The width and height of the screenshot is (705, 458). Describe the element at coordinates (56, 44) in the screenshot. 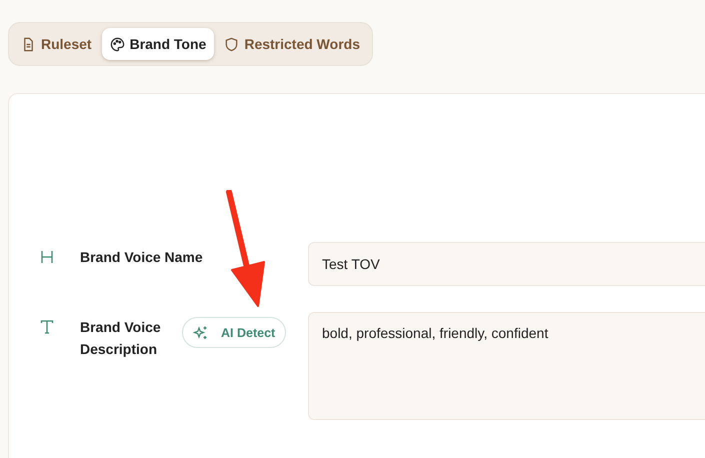

I see `tab: Ruleset` at that location.